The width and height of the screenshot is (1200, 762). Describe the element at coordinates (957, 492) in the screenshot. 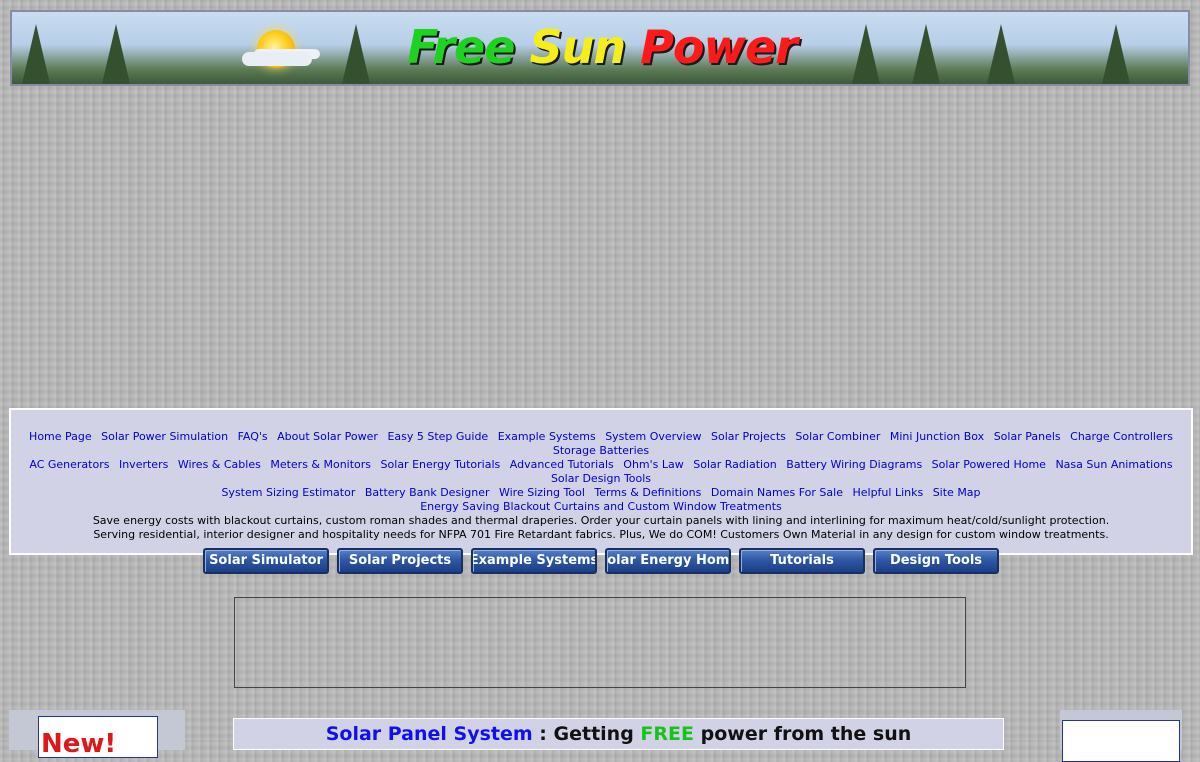

I see `nav-link-site-map: Site Map` at that location.